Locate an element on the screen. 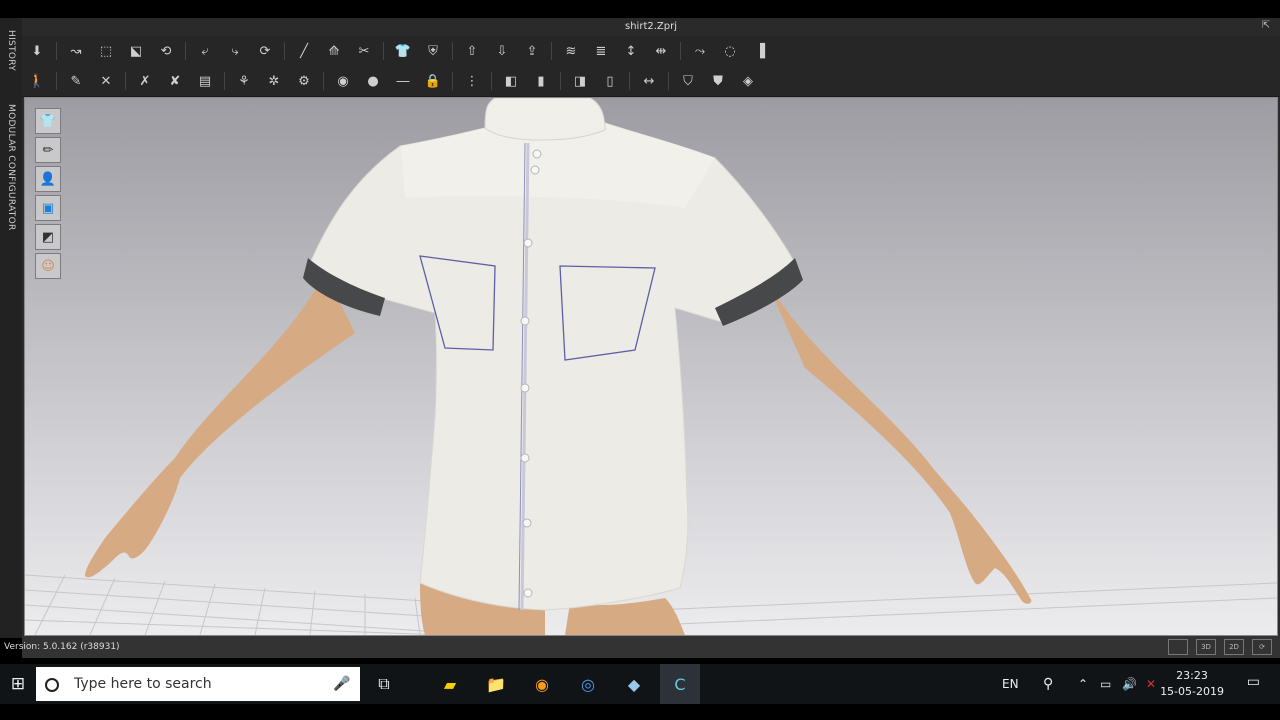 This screenshot has width=1280, height=720. zipper-icon: ⋮ is located at coordinates (472, 81).